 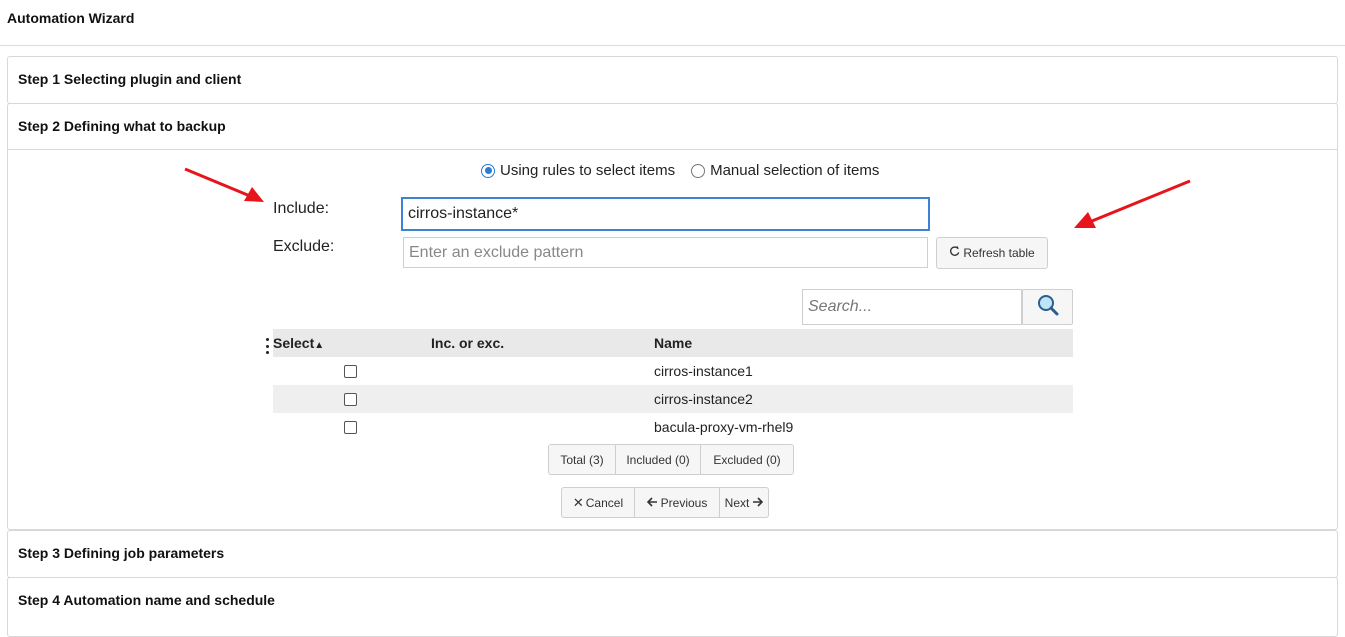 What do you see at coordinates (665, 214) in the screenshot?
I see `include-input` at bounding box center [665, 214].